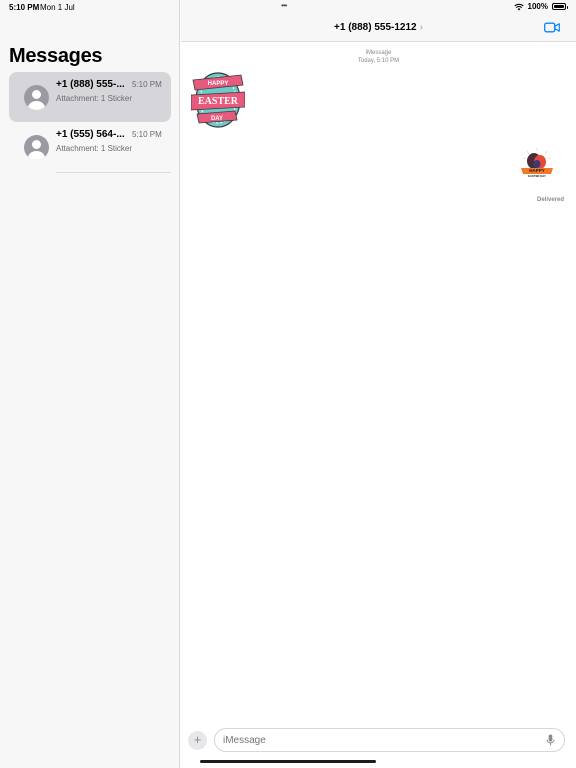 The width and height of the screenshot is (576, 768). Describe the element at coordinates (57, 7) in the screenshot. I see `status-date: Mon 1 Jul` at that location.